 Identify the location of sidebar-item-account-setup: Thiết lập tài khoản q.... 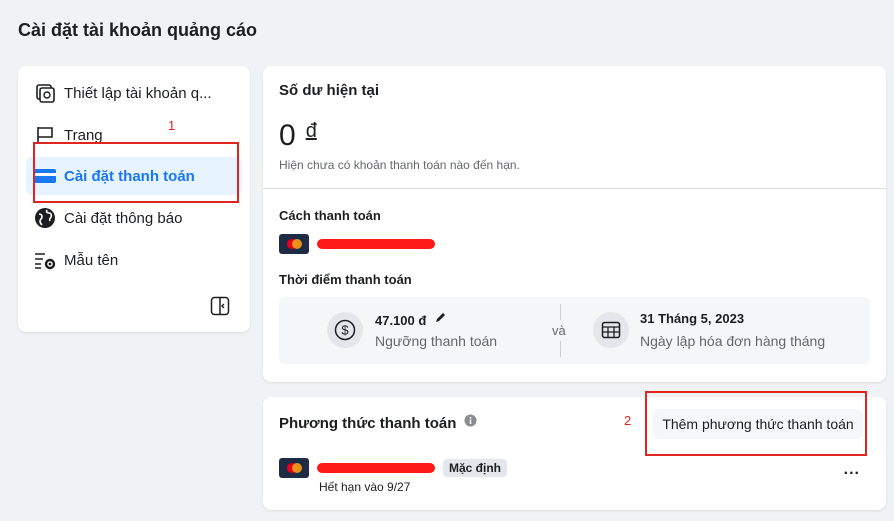
(134, 93).